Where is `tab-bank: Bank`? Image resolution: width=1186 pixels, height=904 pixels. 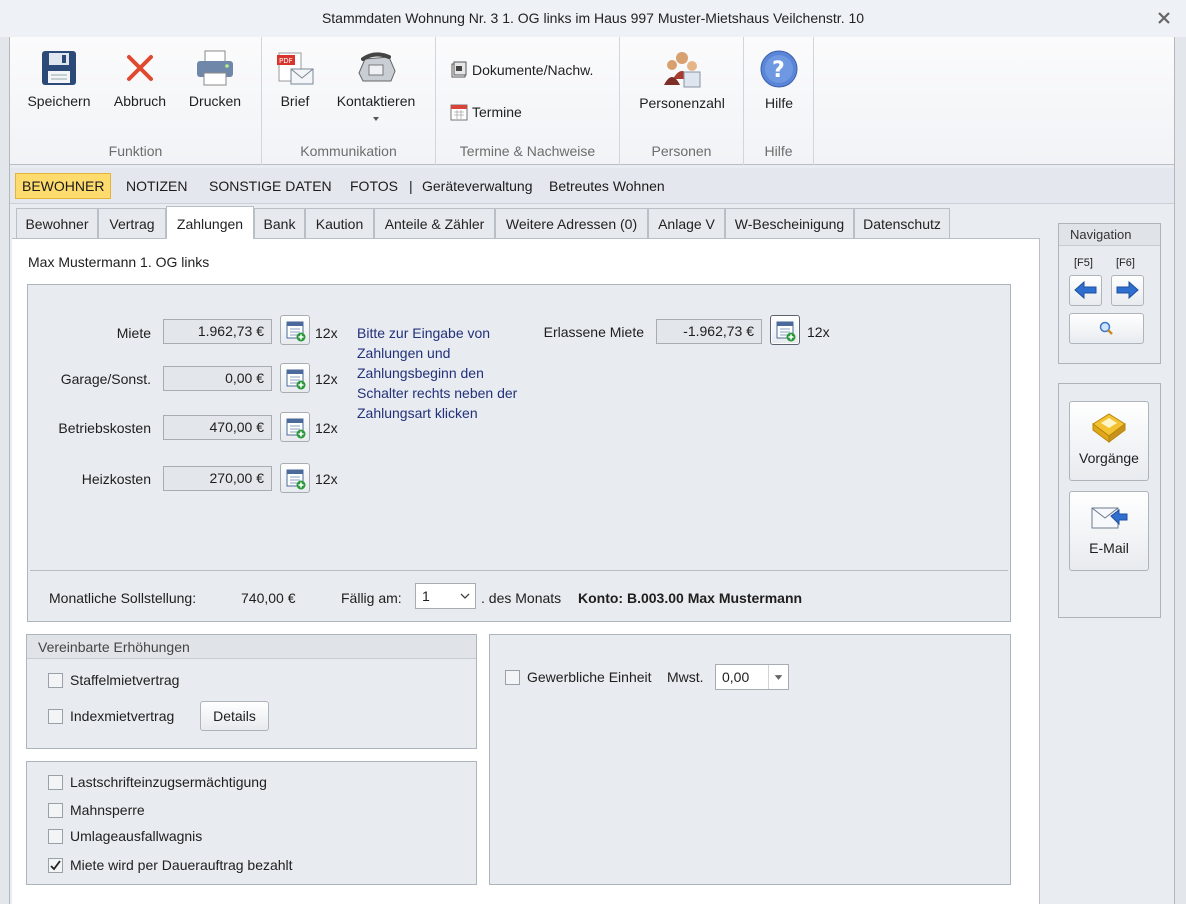 tab-bank: Bank is located at coordinates (279, 223).